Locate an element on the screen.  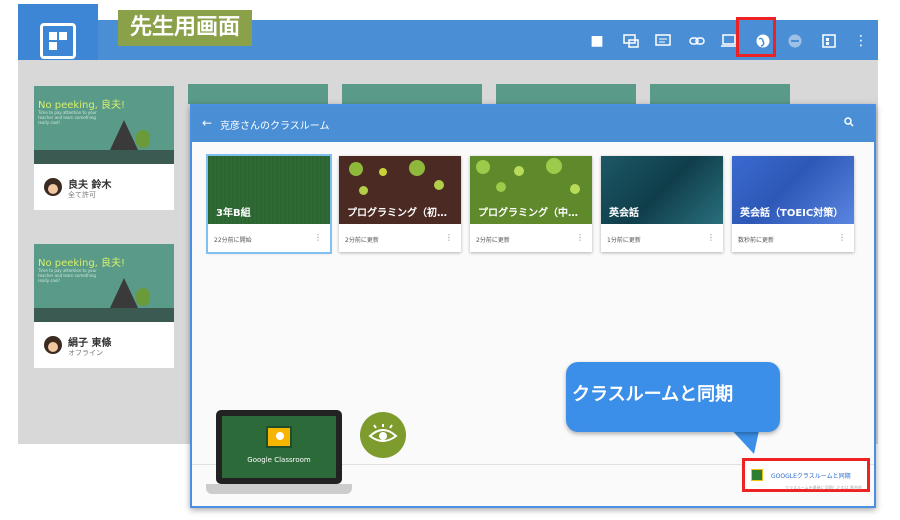
student-name: 良夫 鈴木 is located at coordinates (90, 185).